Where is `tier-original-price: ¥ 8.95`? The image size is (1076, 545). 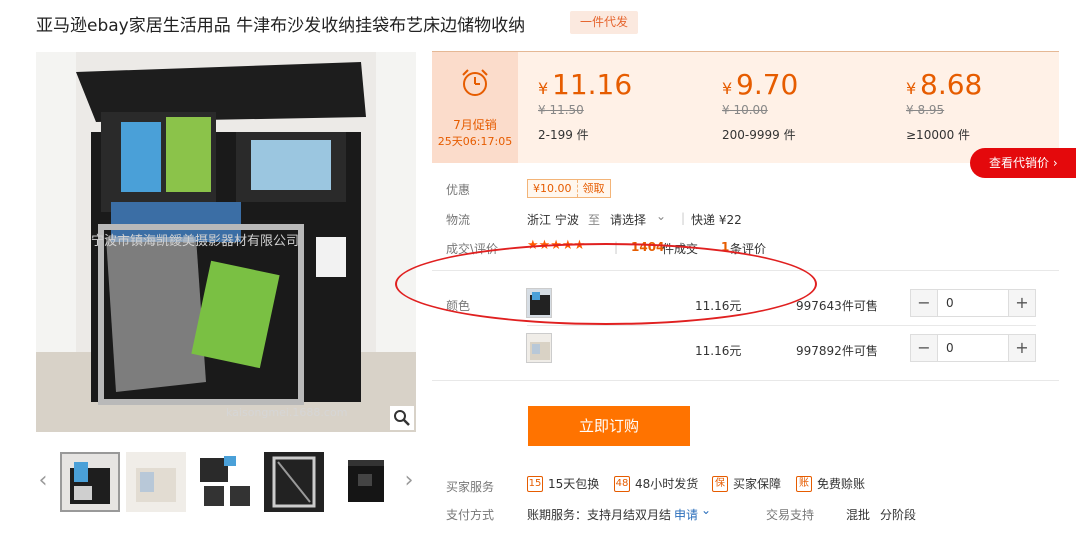
tier-original-price: ¥ 8.95 is located at coordinates (925, 110).